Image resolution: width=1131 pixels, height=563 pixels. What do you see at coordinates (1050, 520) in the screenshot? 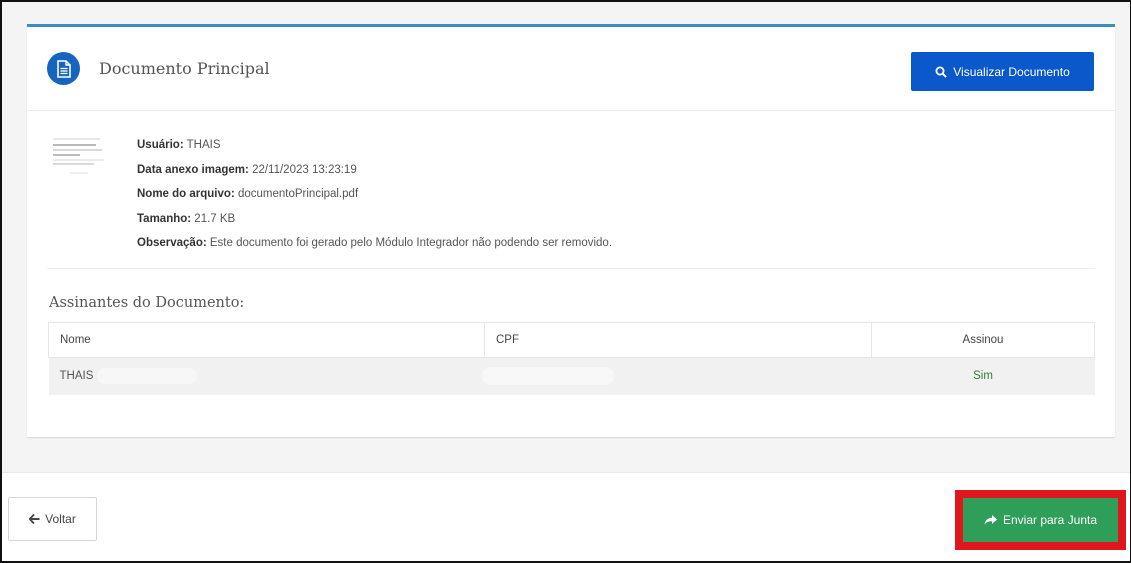
I see `send-label: Enviar para Junta` at bounding box center [1050, 520].